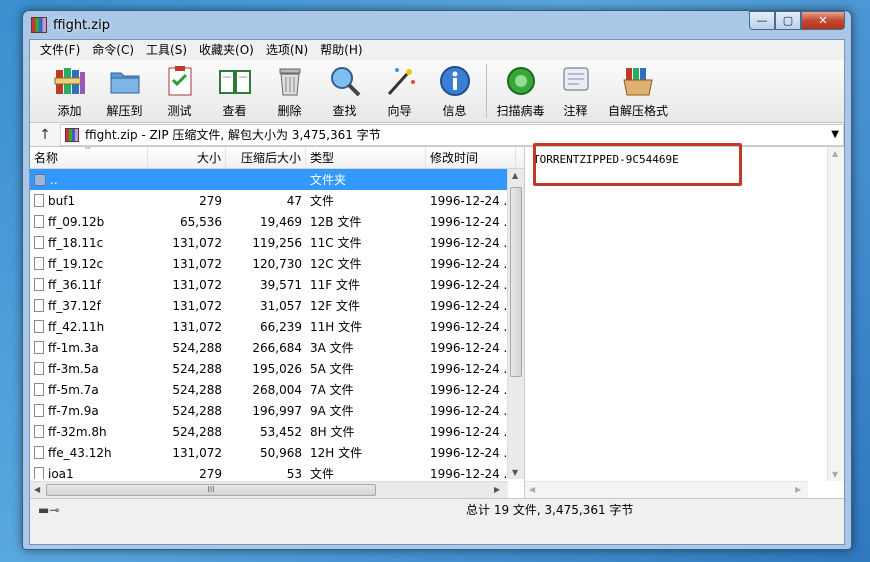 Image resolution: width=870 pixels, height=562 pixels. What do you see at coordinates (266, 157) in the screenshot?
I see `column-header-packed: 压缩后大小` at bounding box center [266, 157].